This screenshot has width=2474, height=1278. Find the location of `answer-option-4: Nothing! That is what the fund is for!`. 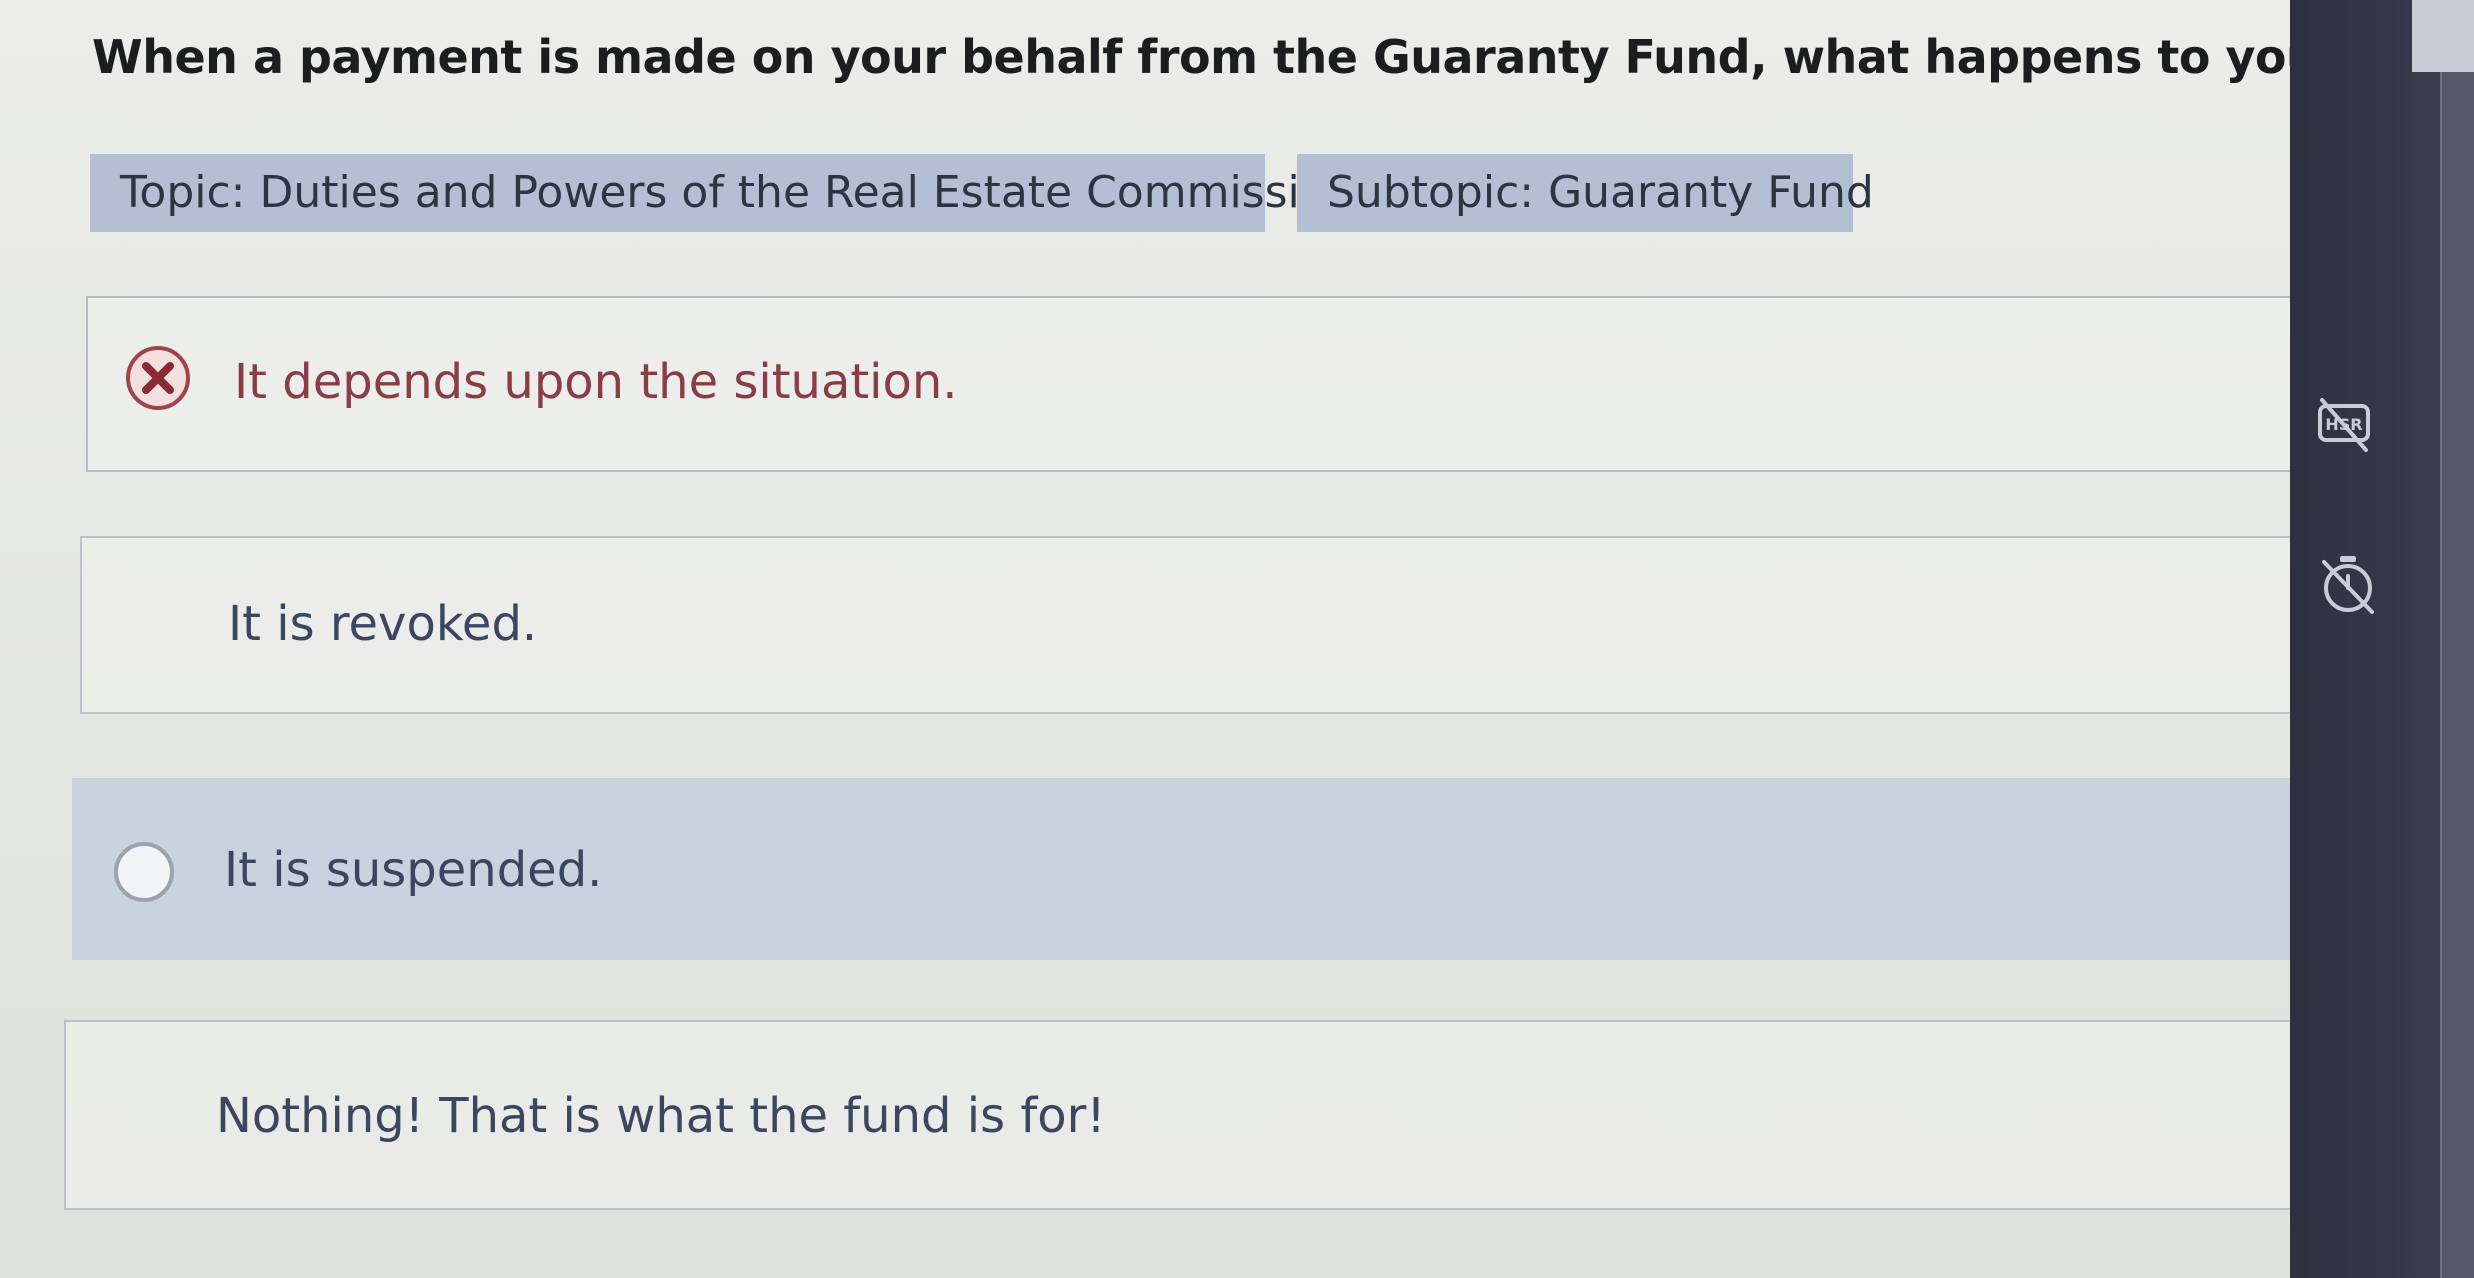

answer-option-4: Nothing! That is what the fund is for! is located at coordinates (1177, 1115).